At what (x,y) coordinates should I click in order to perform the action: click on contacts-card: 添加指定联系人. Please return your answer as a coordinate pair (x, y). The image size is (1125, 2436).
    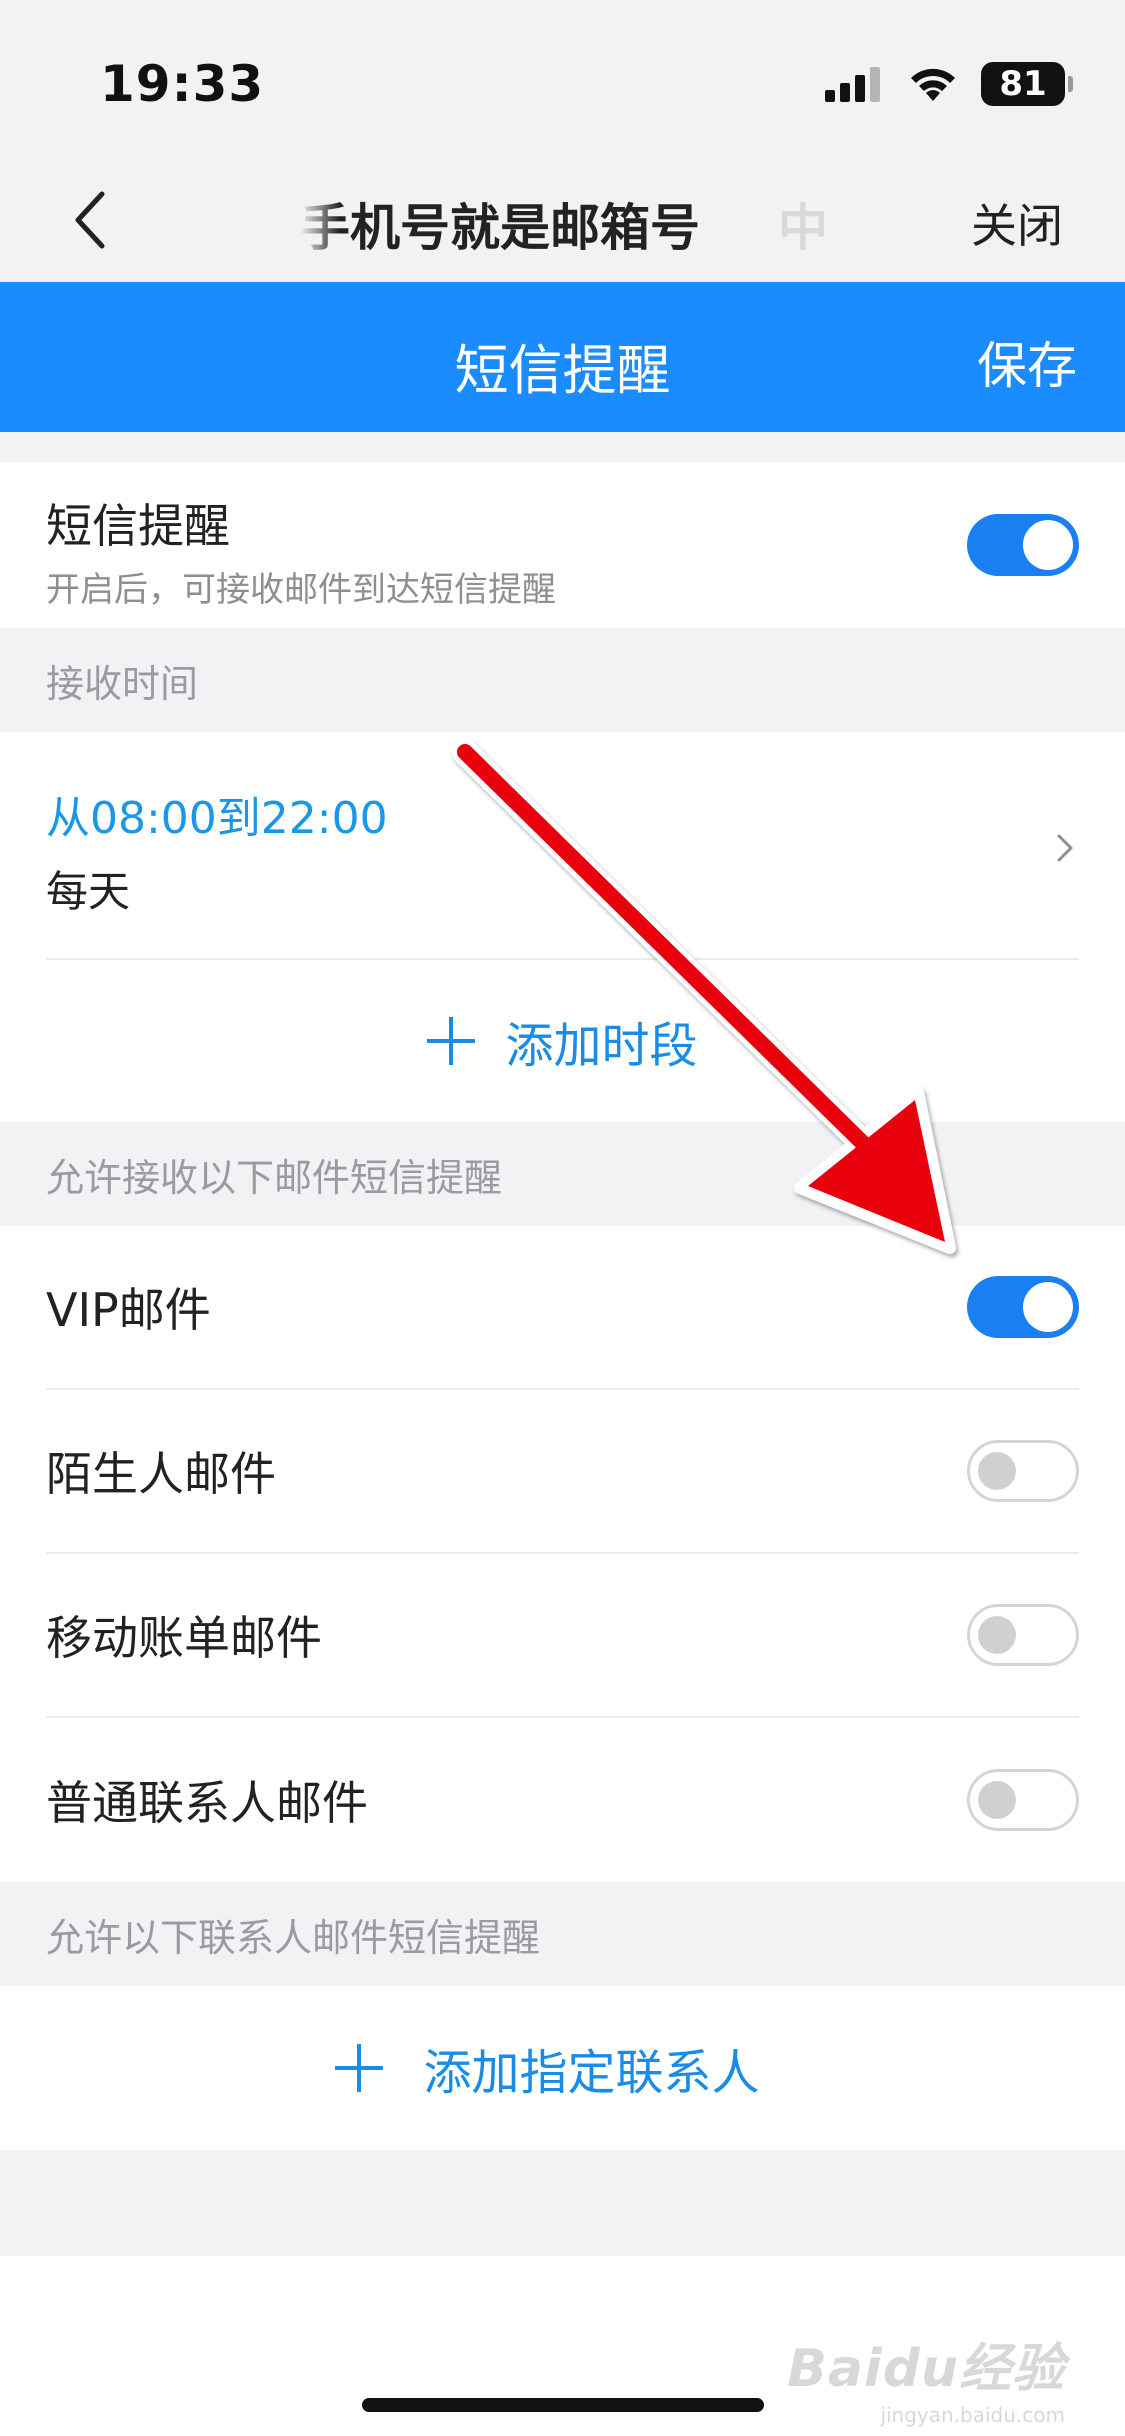
    Looking at the image, I should click on (562, 2068).